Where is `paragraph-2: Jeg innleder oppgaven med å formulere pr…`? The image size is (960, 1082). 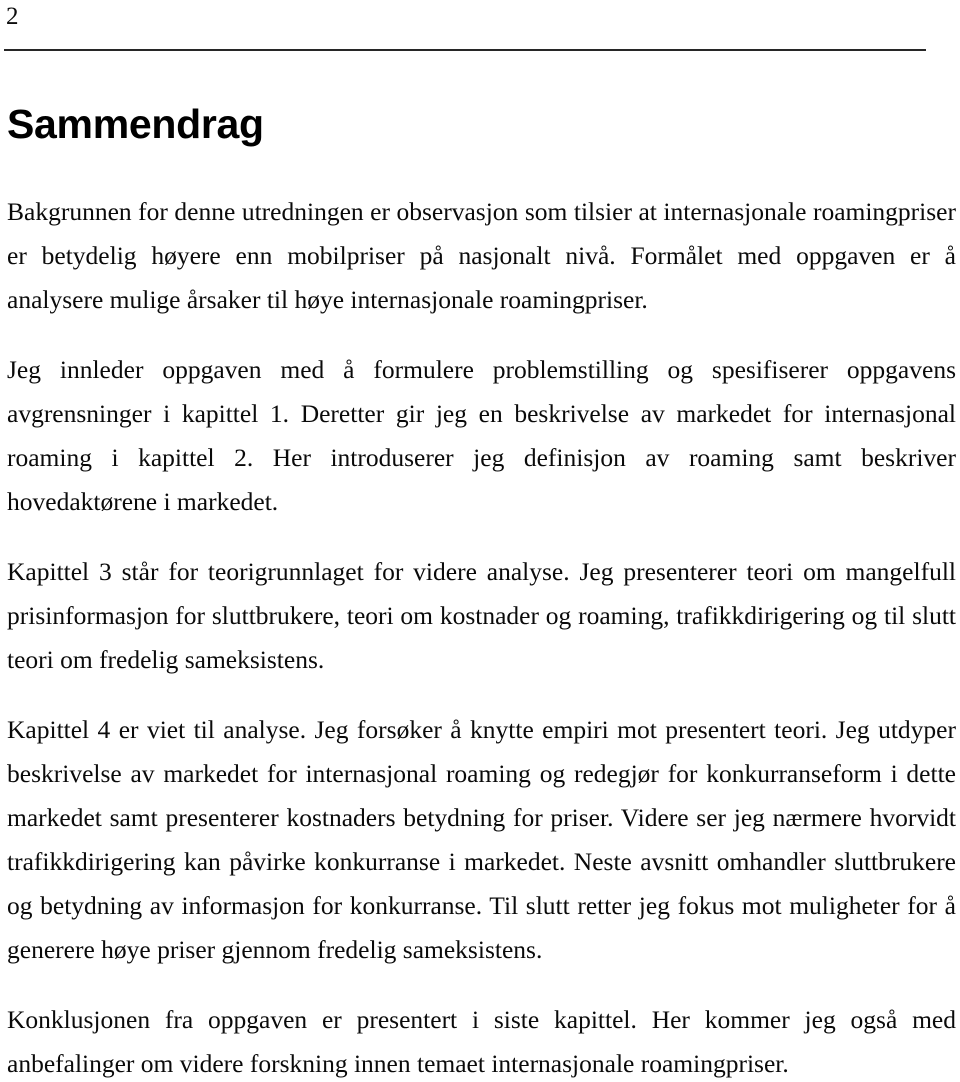
paragraph-2: Jeg innleder oppgaven med å formulere pr… is located at coordinates (481, 435).